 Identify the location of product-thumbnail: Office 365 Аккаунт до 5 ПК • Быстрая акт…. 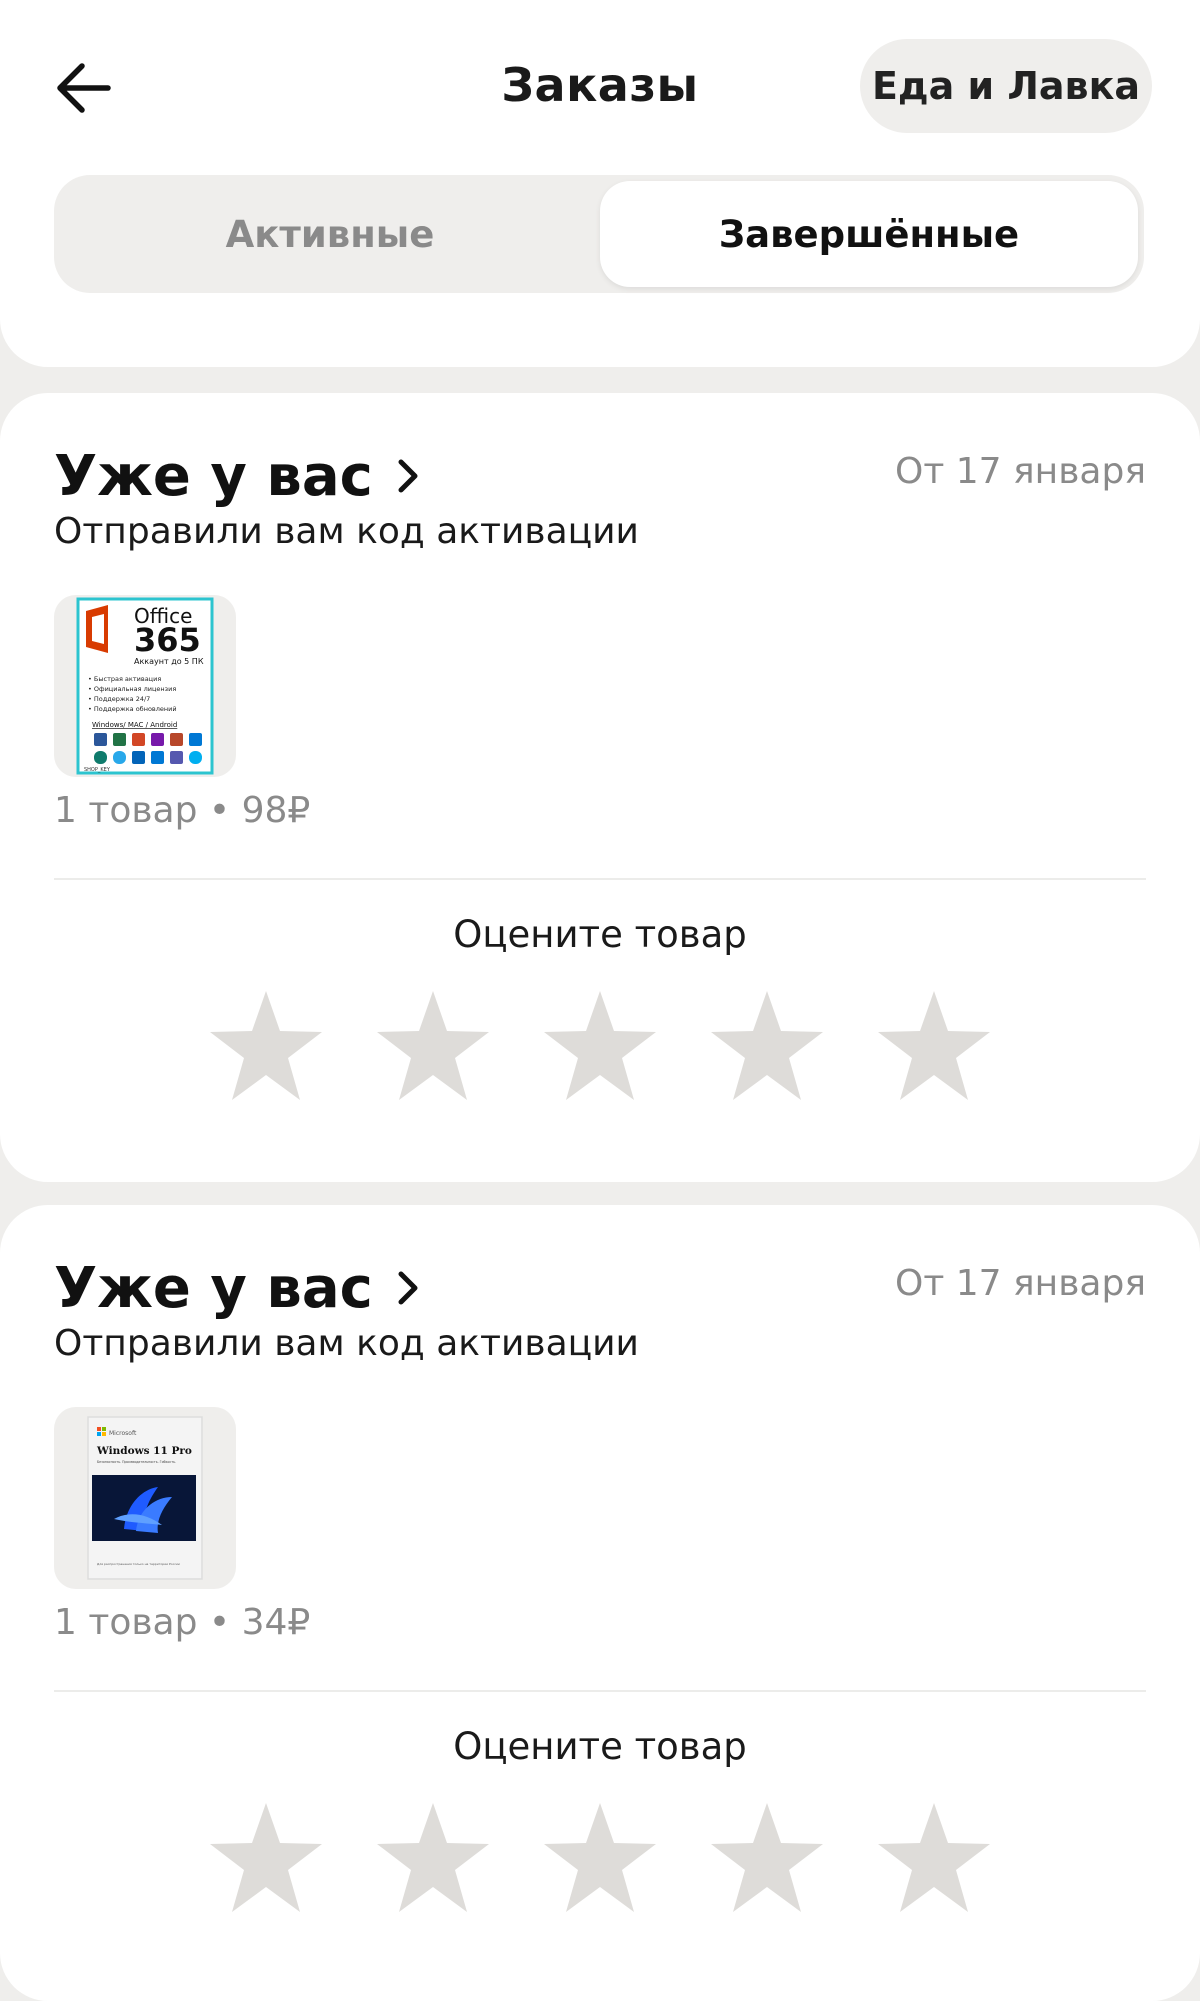
(145, 686).